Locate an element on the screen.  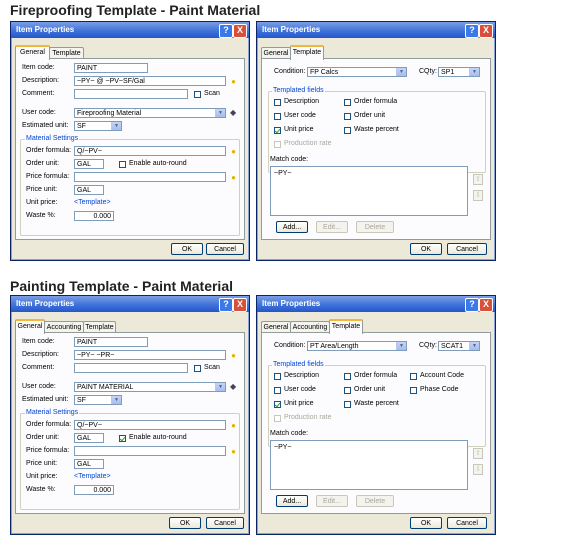
item-code-label: Item code: is located at coordinates (38, 341).